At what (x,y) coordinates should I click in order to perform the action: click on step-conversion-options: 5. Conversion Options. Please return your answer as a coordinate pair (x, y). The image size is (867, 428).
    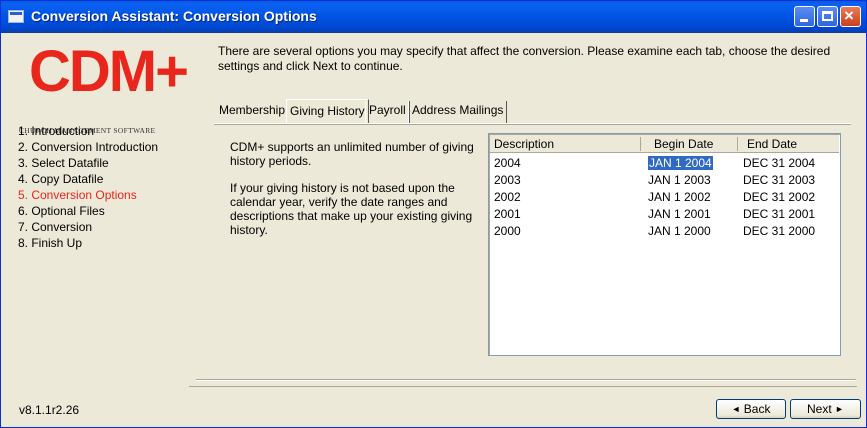
    Looking at the image, I should click on (77, 195).